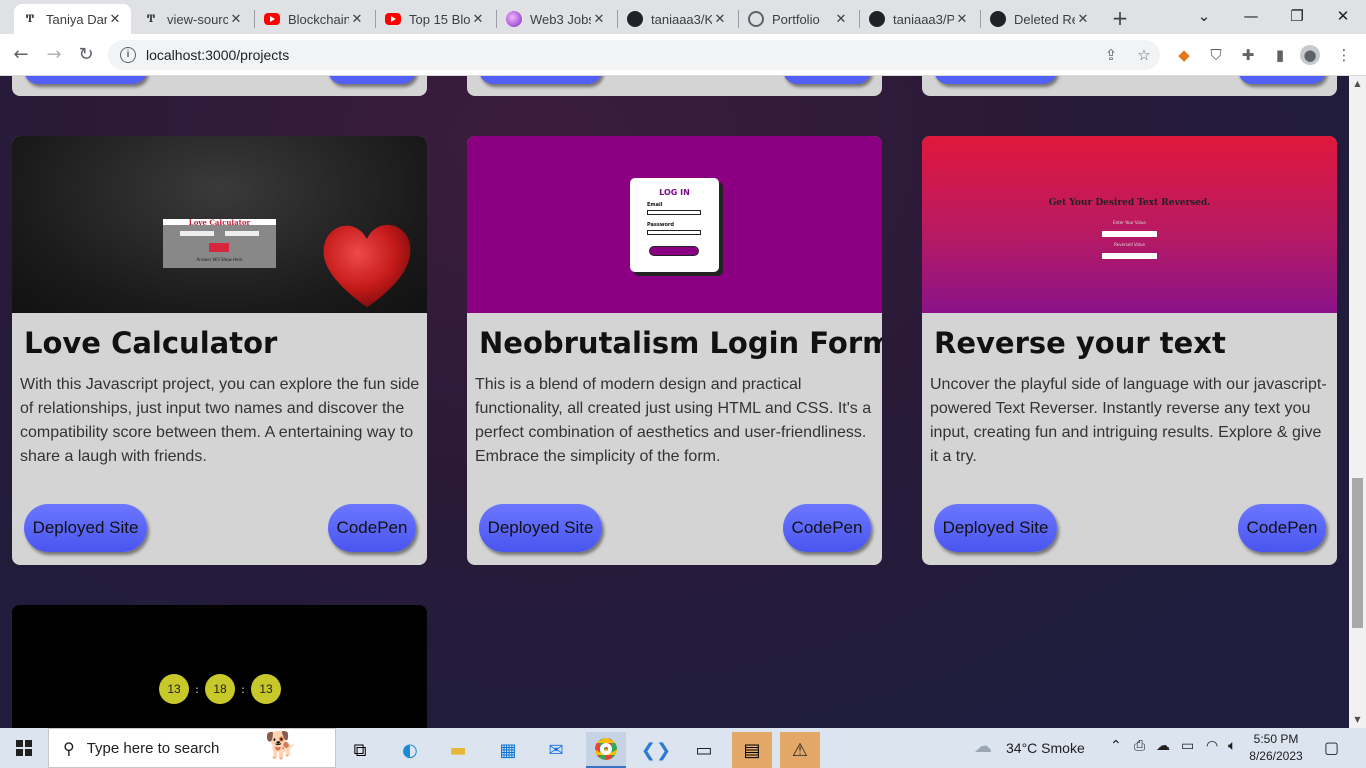 The height and width of the screenshot is (768, 1366). What do you see at coordinates (174, 689) in the screenshot?
I see `clock-hours: 13` at bounding box center [174, 689].